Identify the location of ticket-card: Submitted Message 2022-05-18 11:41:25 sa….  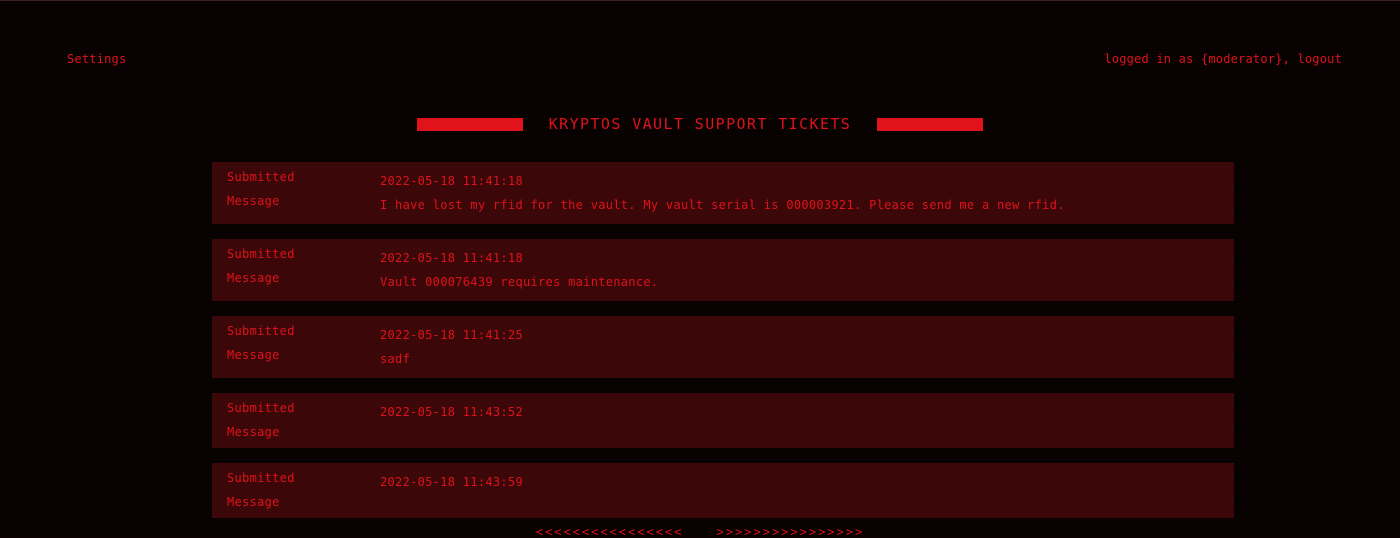
(723, 347).